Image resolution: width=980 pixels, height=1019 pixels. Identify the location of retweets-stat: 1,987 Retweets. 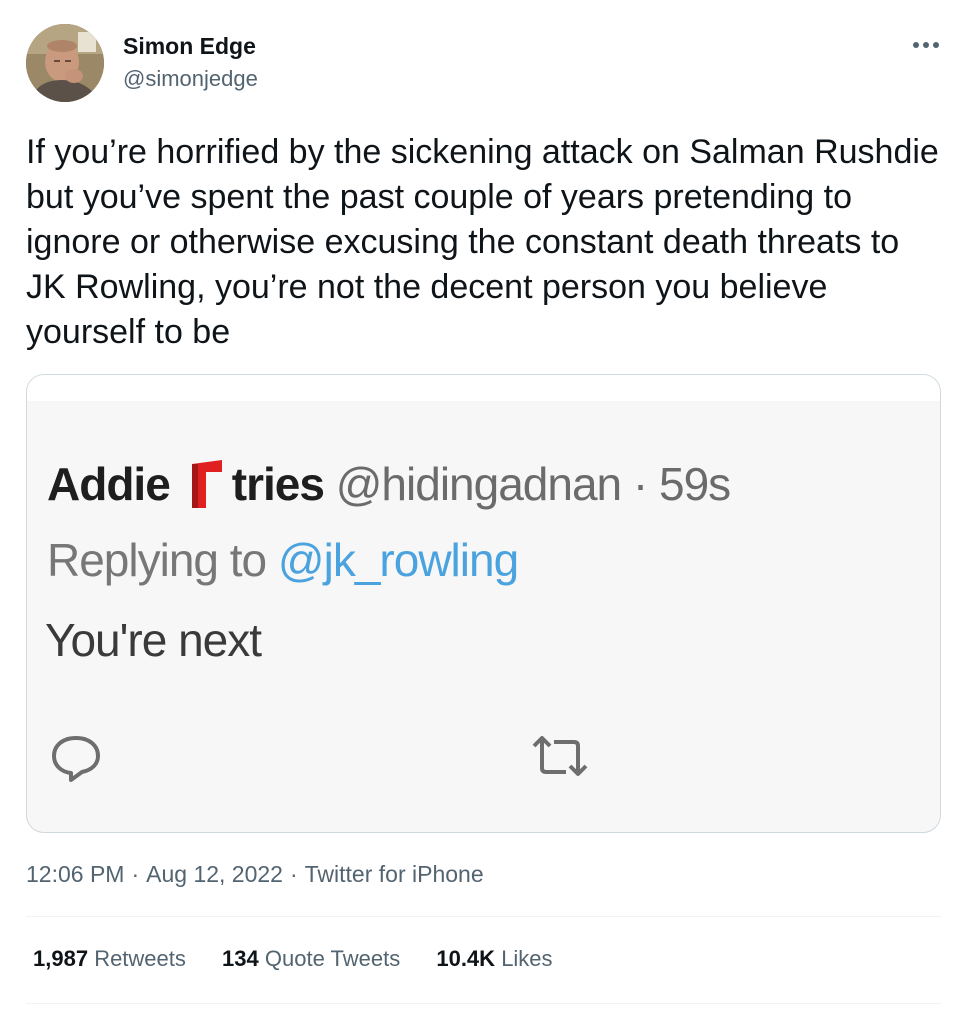
(109, 959).